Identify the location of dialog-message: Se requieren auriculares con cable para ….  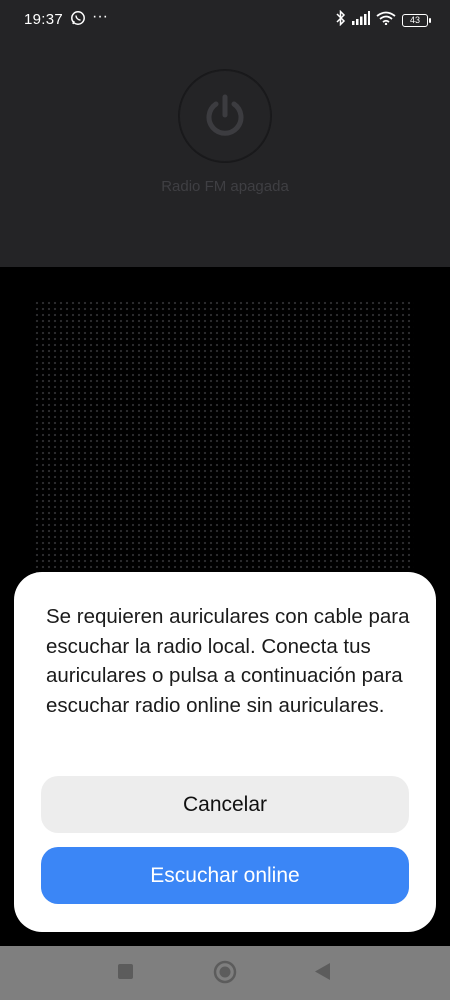
(228, 661).